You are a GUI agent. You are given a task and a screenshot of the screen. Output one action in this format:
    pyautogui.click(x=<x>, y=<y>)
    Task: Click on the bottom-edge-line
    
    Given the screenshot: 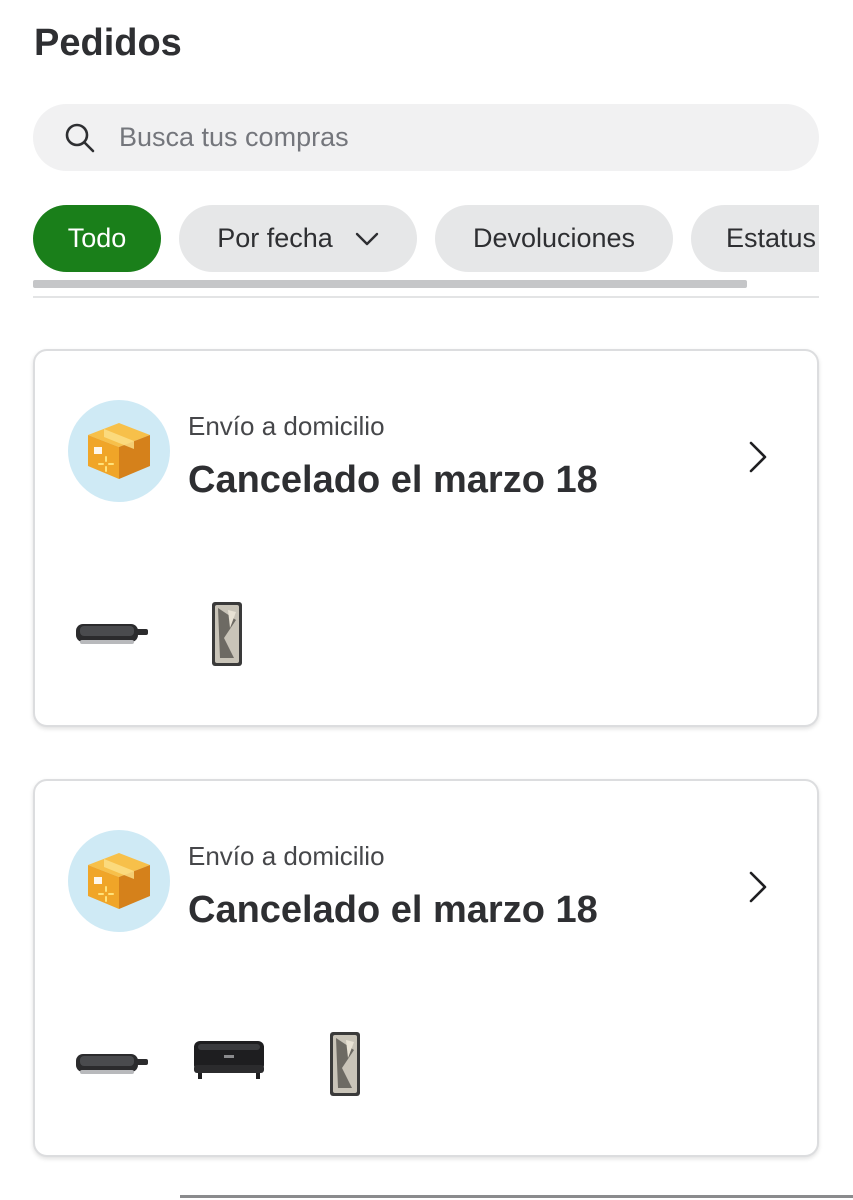 What is the action you would take?
    pyautogui.click(x=516, y=1196)
    